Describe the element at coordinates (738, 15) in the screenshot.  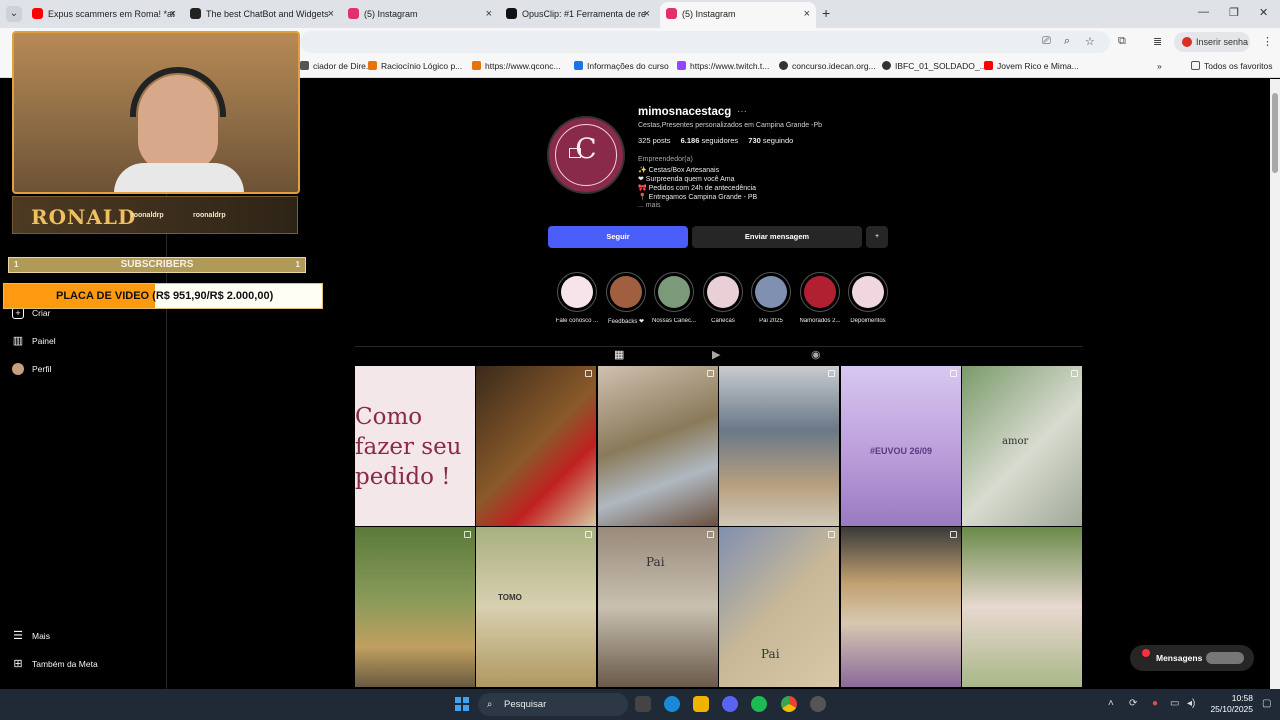
I see `browser-tab-active: (5) Instagram ×` at that location.